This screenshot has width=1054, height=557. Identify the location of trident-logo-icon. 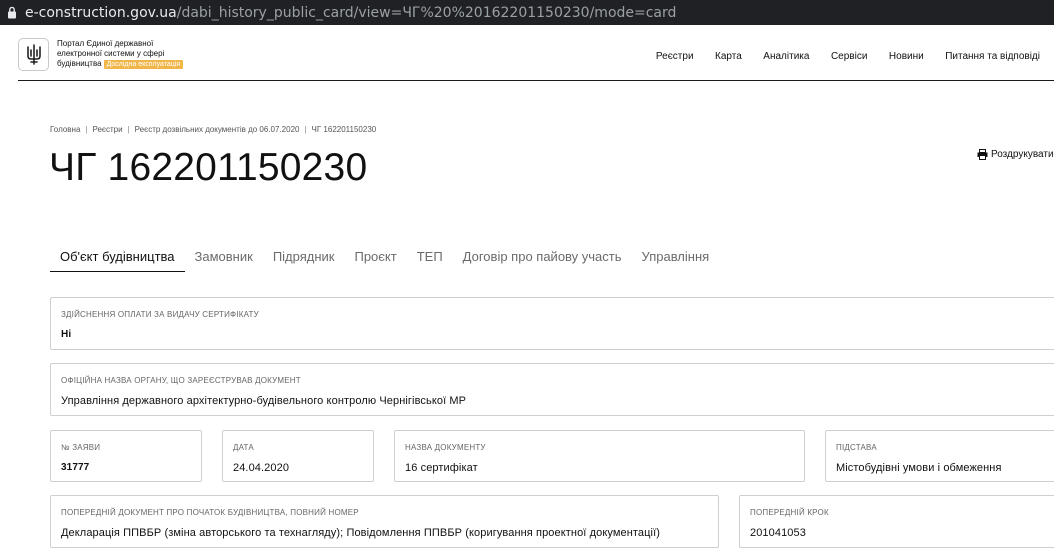
(33, 54).